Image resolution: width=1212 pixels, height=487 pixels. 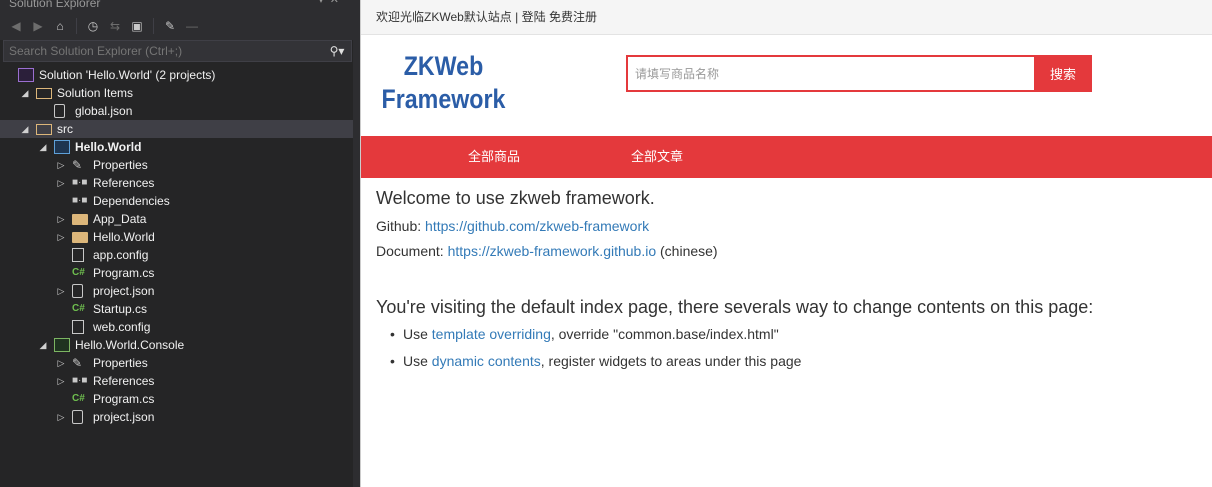 What do you see at coordinates (337, 3) in the screenshot?
I see `close-icon: ✕` at bounding box center [337, 3].